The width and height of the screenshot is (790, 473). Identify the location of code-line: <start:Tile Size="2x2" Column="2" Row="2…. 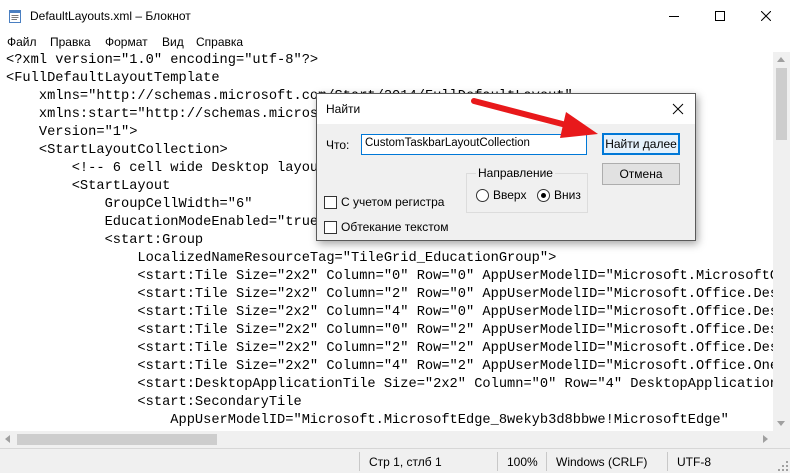
(455, 348).